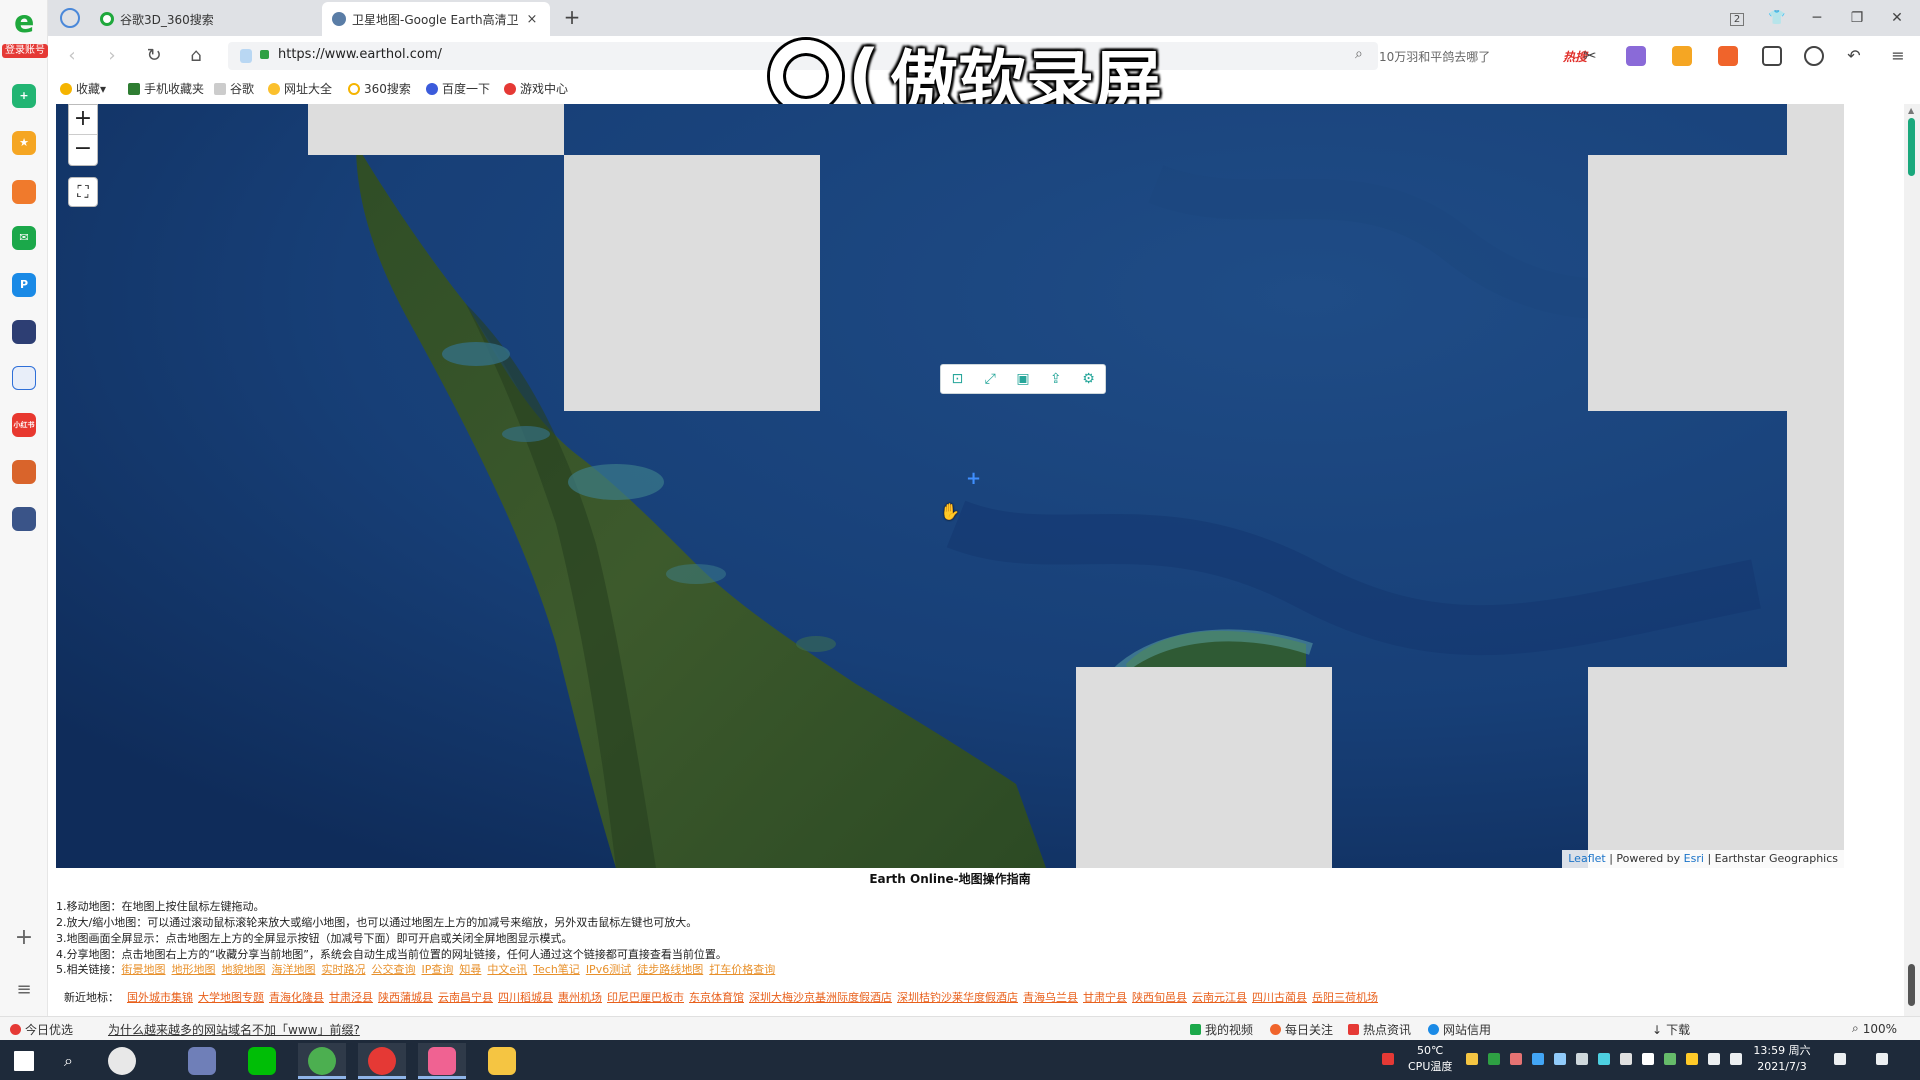 The height and width of the screenshot is (1080, 1920). I want to click on guide-link: 四川稻城县, so click(525, 997).